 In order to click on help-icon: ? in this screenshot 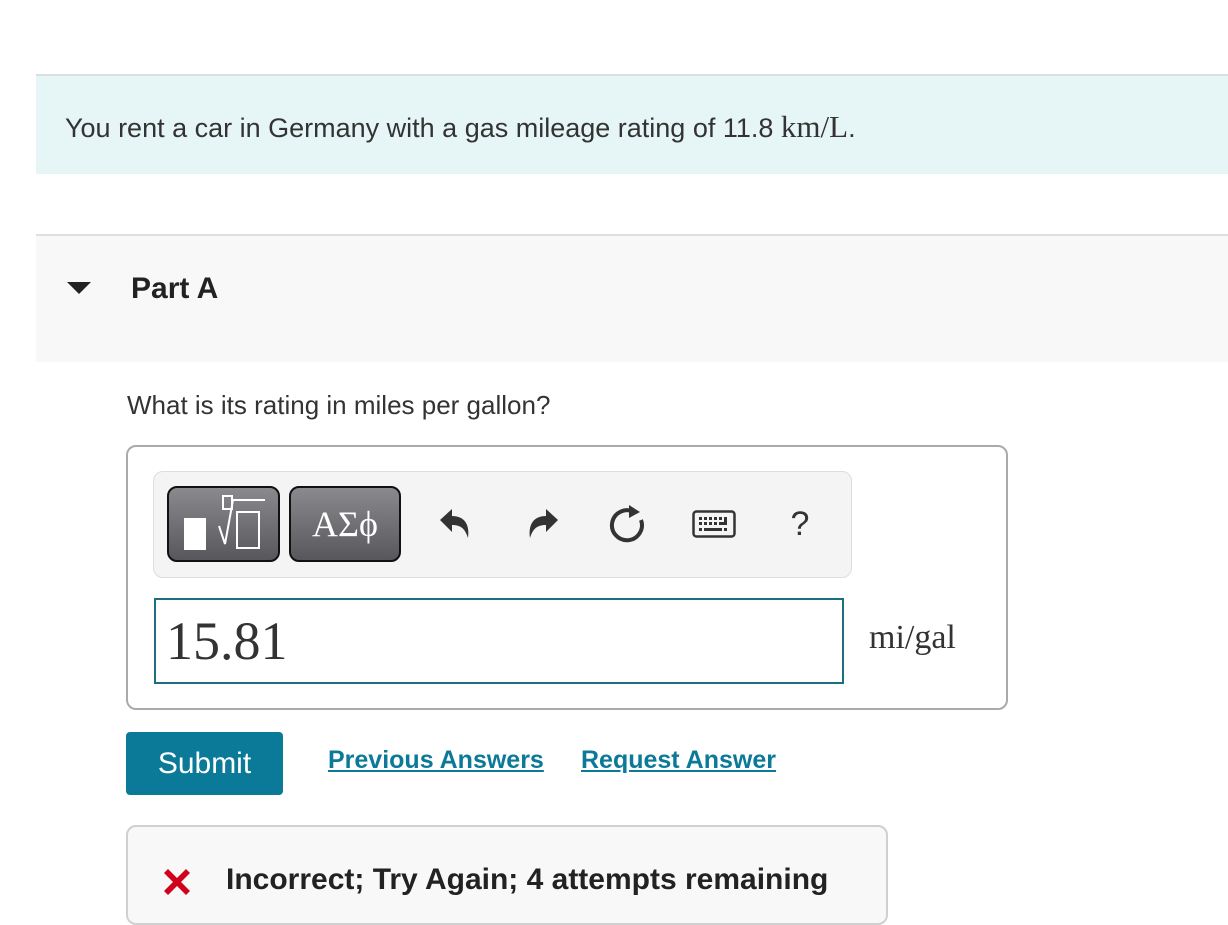, I will do `click(800, 523)`.